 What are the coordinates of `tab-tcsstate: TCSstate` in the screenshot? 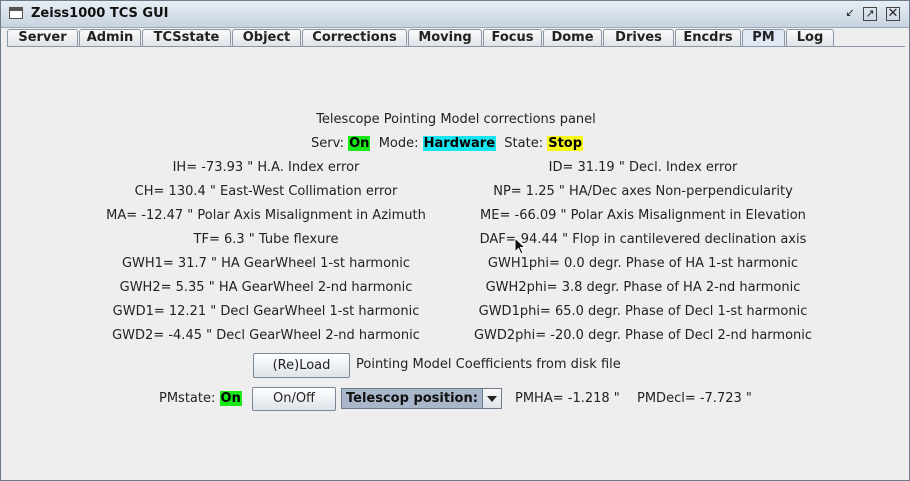 It's located at (186, 37).